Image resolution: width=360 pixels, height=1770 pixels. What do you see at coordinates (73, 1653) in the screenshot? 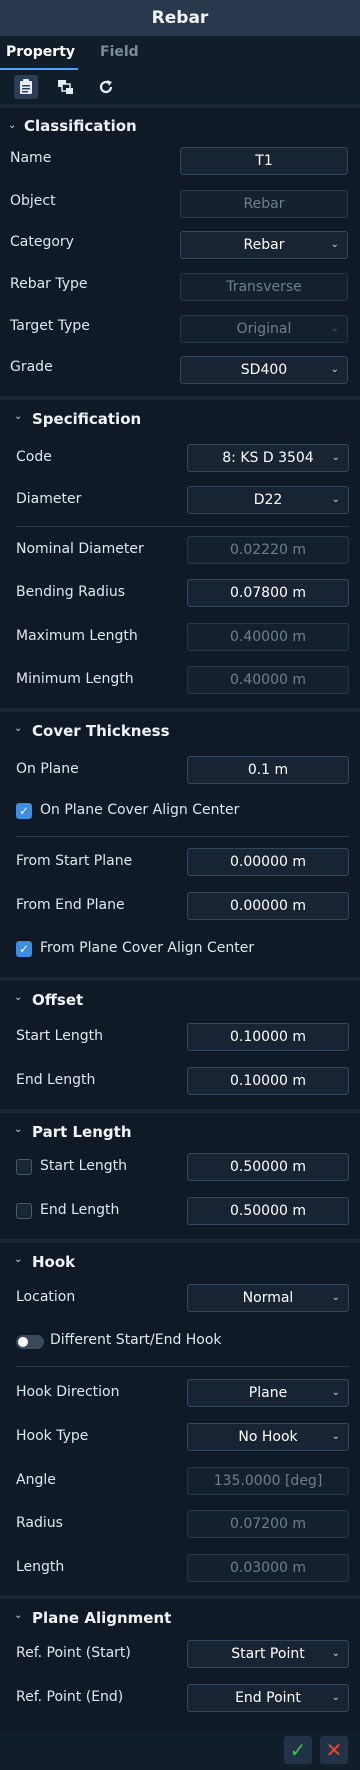
I see `ref-point-start-label: Ref. Point (Start)` at bounding box center [73, 1653].